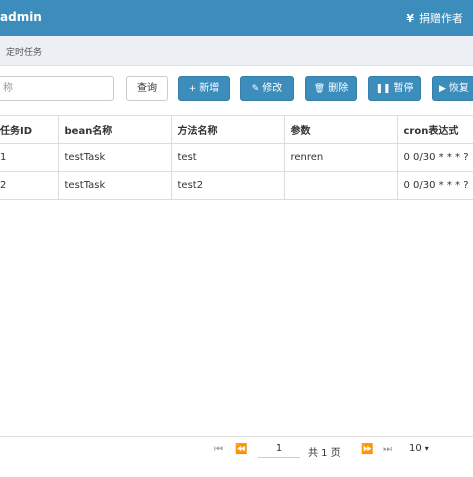  What do you see at coordinates (341, 130) in the screenshot?
I see `col-header-params: 参数` at bounding box center [341, 130].